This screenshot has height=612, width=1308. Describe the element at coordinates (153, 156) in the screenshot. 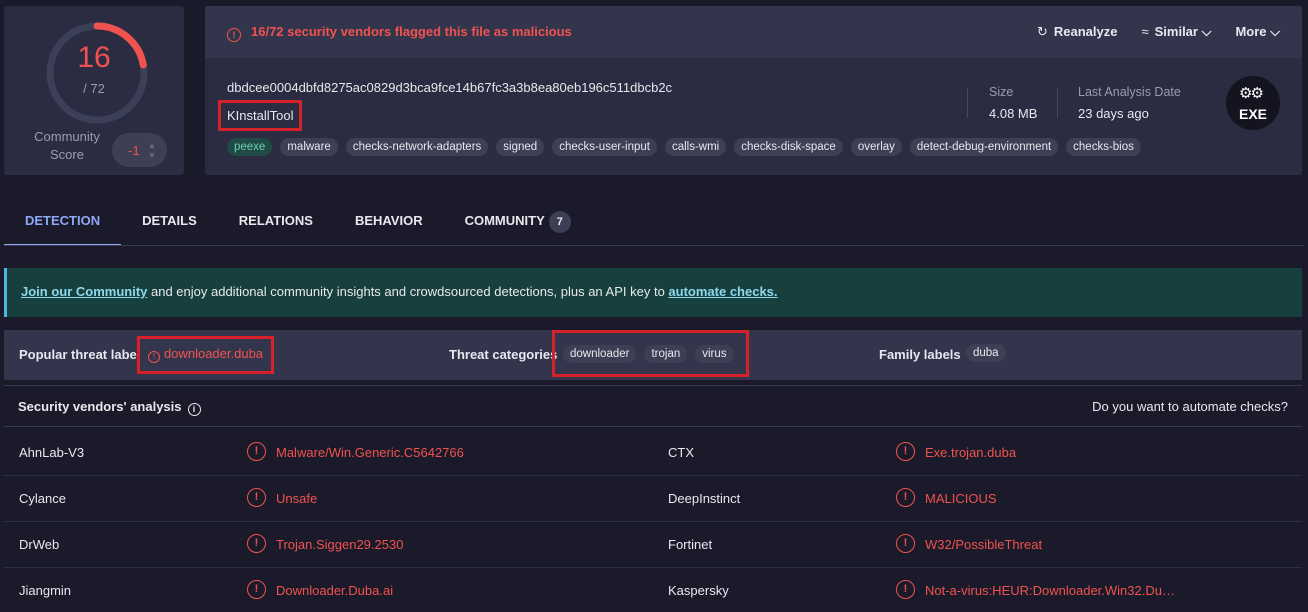

I see `vote-down-icon: ▼` at that location.